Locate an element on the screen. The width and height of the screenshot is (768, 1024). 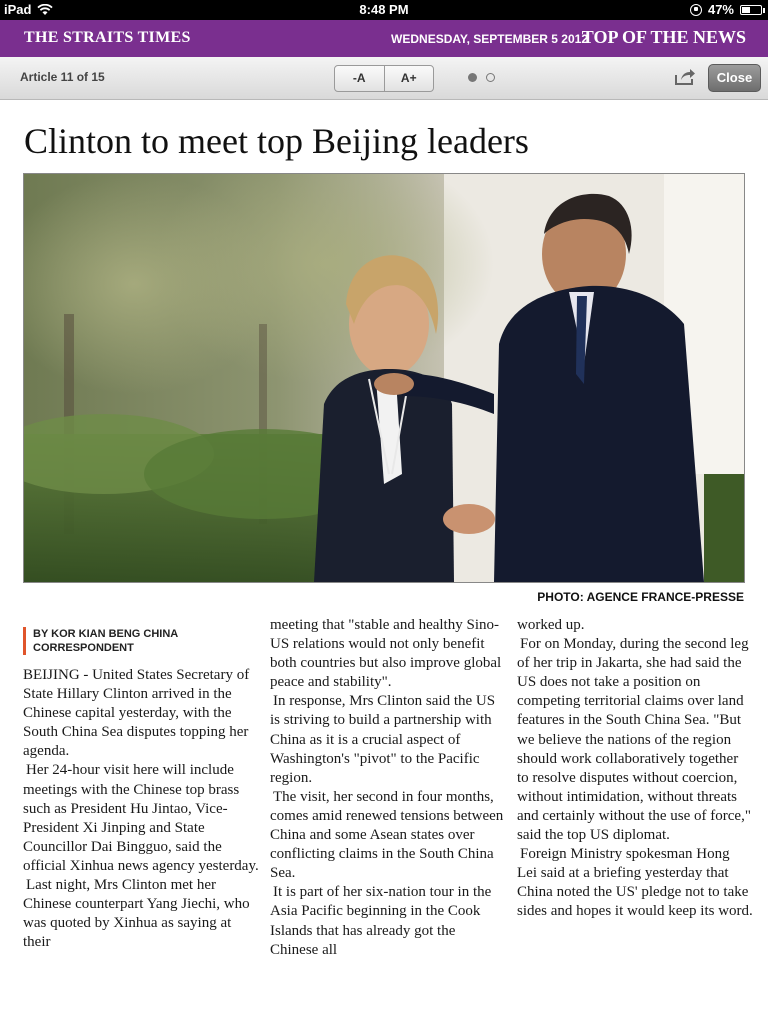
article-counter: Article 11 of 15 is located at coordinates (62, 77).